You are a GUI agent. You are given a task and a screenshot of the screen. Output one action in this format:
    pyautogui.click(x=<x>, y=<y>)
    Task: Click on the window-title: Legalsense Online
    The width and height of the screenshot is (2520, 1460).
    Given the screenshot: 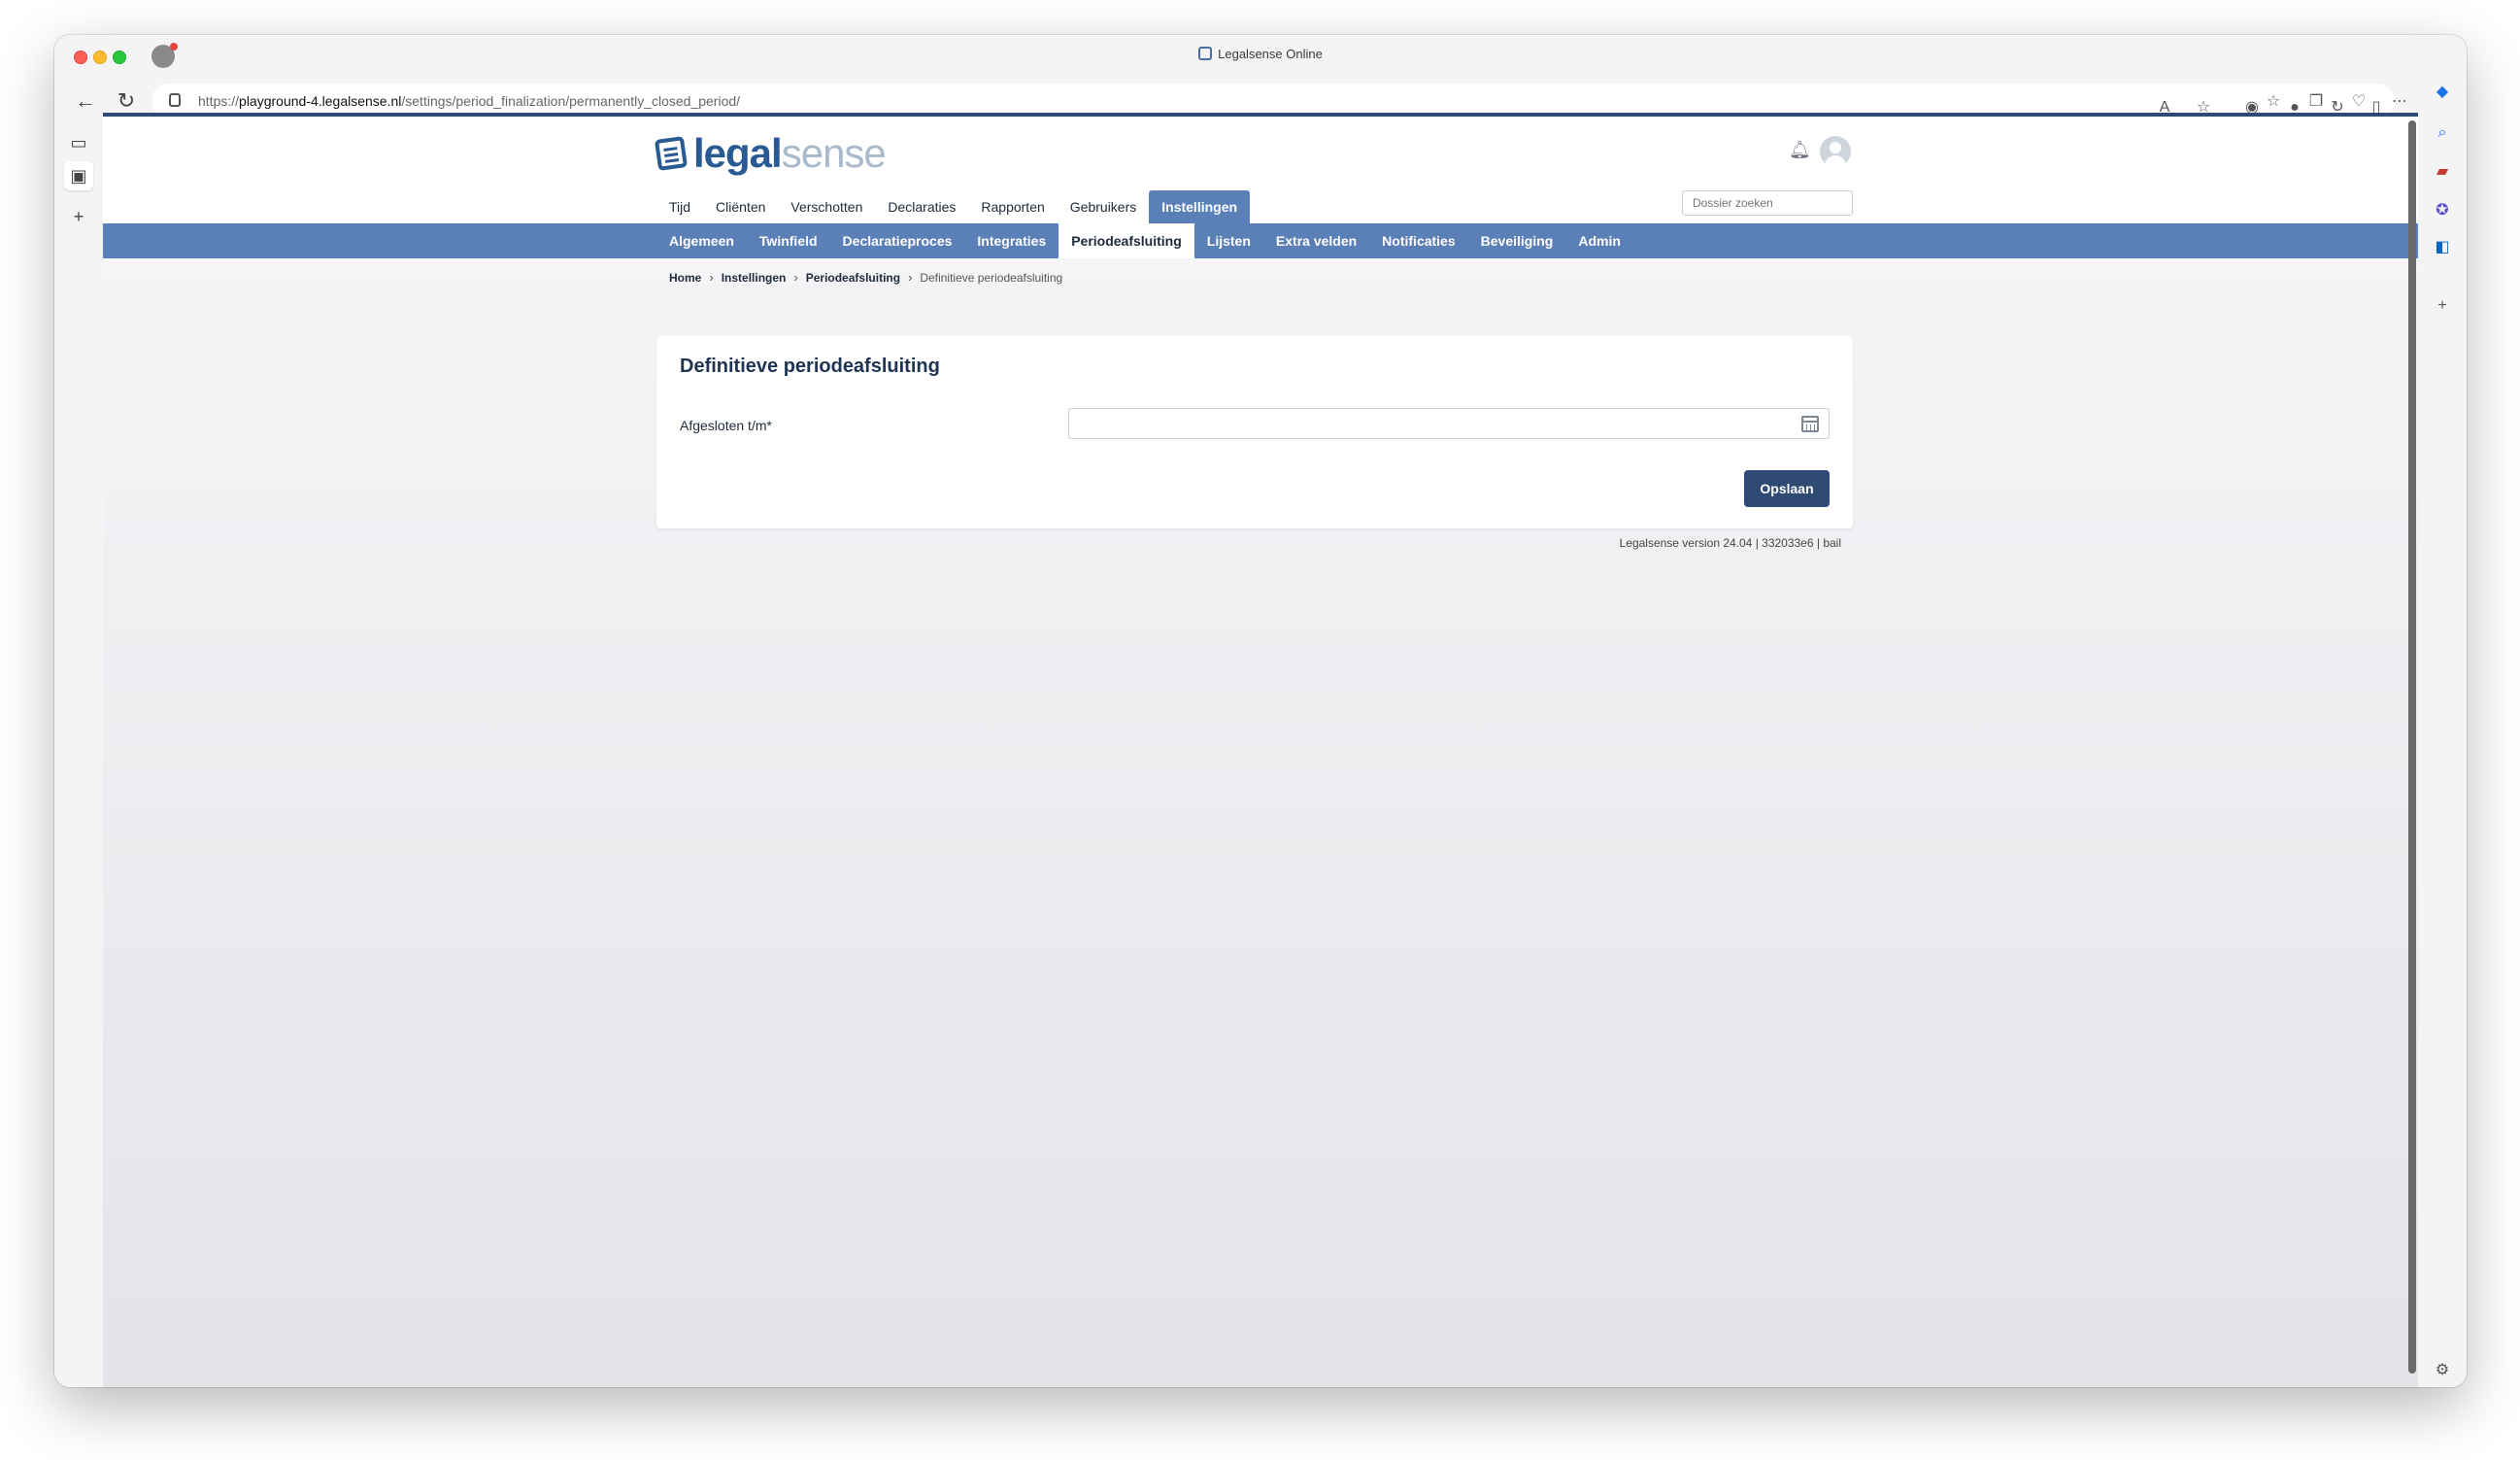 What is the action you would take?
    pyautogui.click(x=1260, y=54)
    